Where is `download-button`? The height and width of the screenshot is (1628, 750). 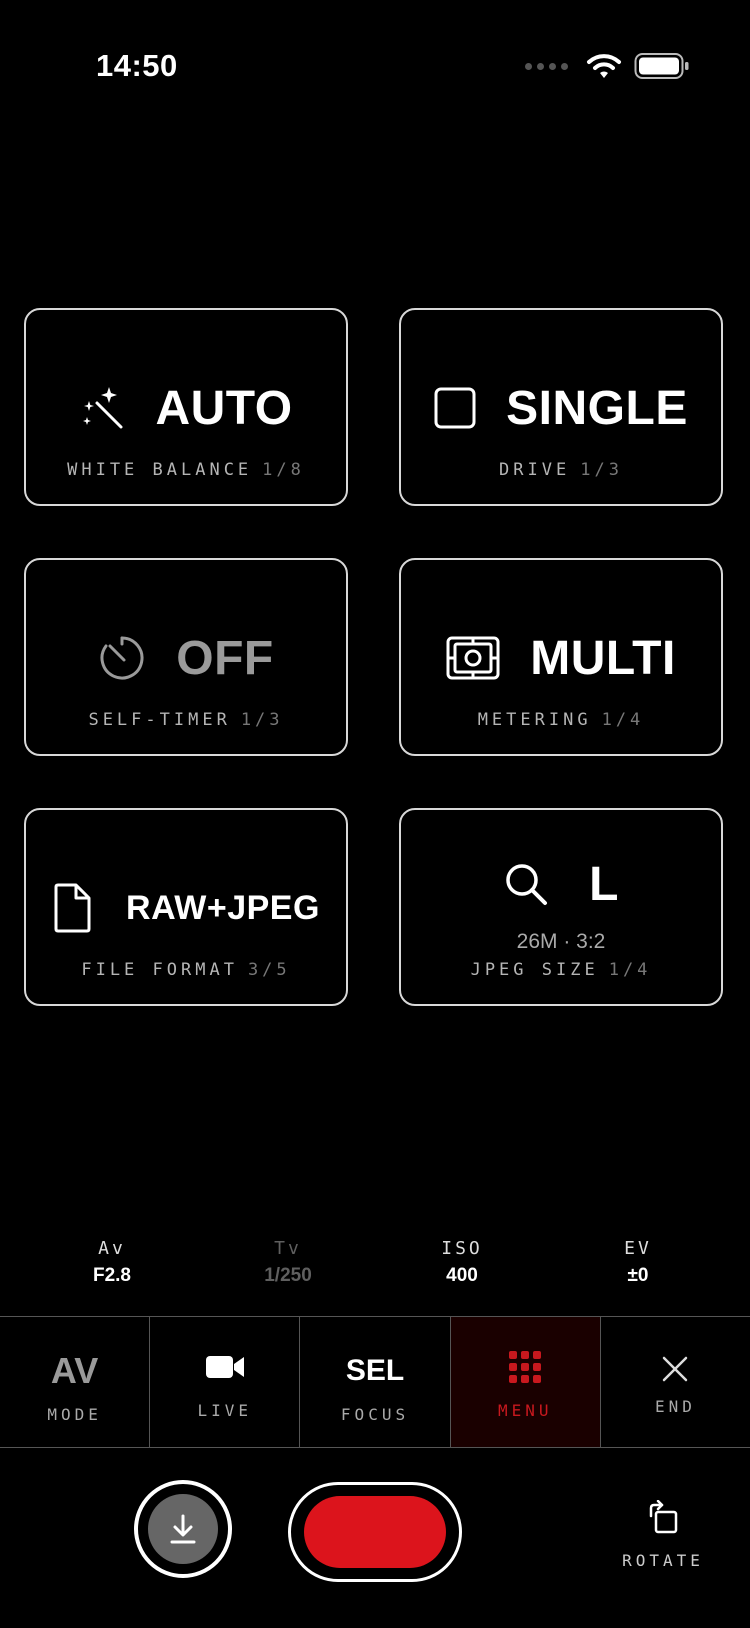 download-button is located at coordinates (183, 1529).